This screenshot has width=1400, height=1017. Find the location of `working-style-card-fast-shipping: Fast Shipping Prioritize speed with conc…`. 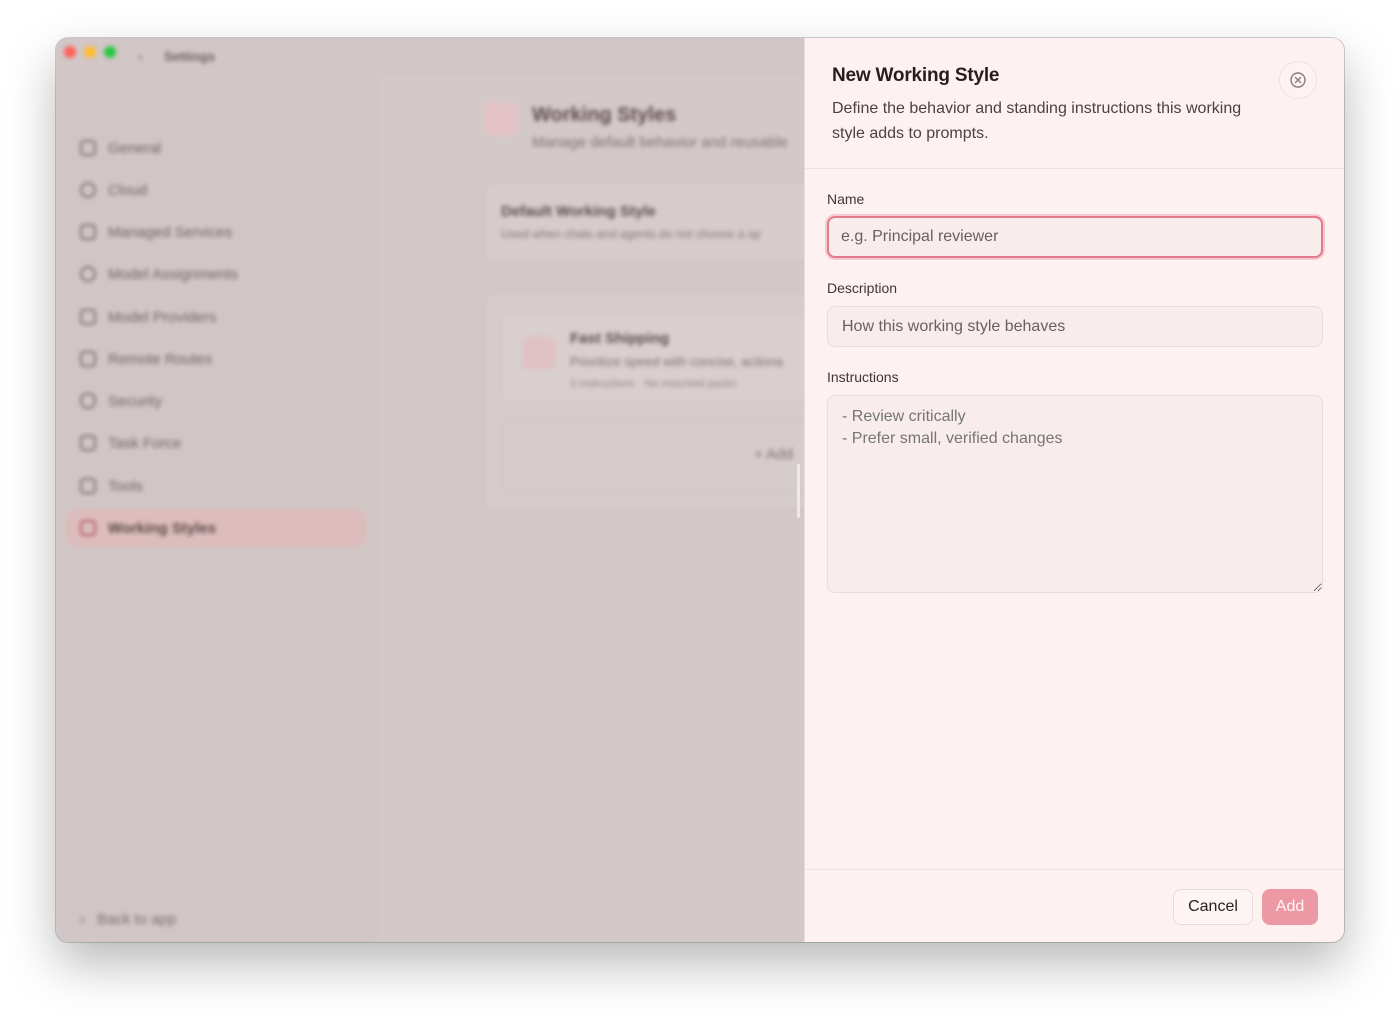

working-style-card-fast-shipping: Fast Shipping Prioritize speed with conc… is located at coordinates (661, 357).